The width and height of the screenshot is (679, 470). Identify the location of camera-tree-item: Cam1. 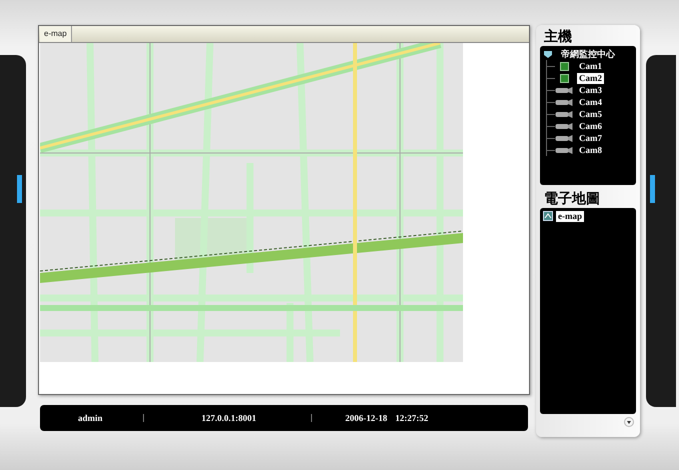
(590, 66).